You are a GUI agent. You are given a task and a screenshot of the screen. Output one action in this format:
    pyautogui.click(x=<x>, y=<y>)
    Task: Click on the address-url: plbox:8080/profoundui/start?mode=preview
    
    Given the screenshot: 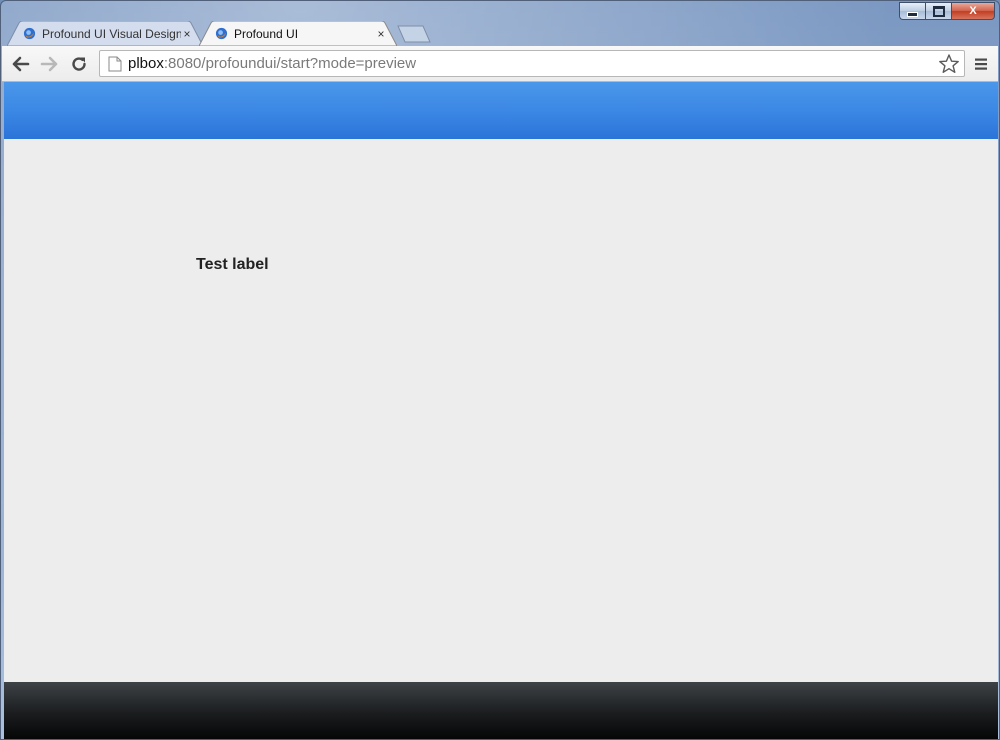 What is the action you would take?
    pyautogui.click(x=533, y=63)
    